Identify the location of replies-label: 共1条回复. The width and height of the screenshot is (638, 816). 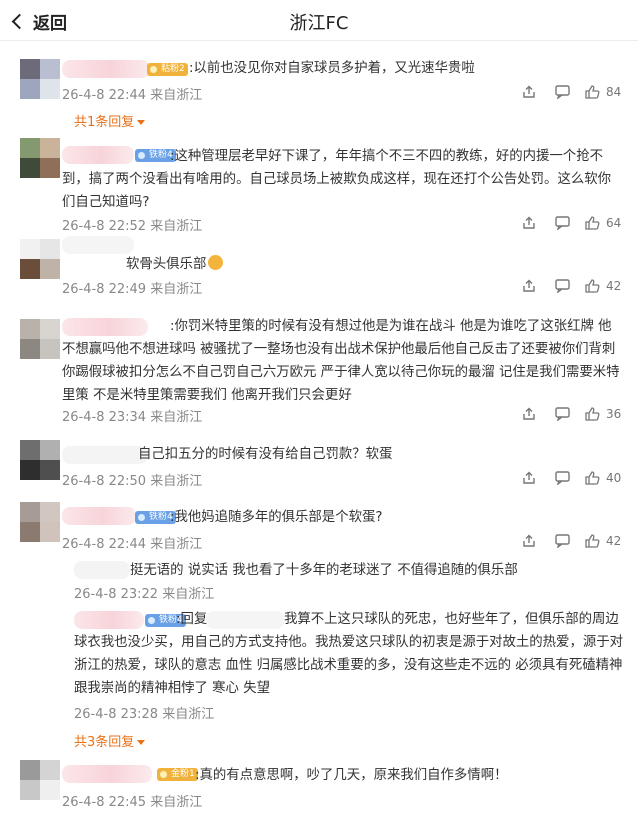
(104, 122).